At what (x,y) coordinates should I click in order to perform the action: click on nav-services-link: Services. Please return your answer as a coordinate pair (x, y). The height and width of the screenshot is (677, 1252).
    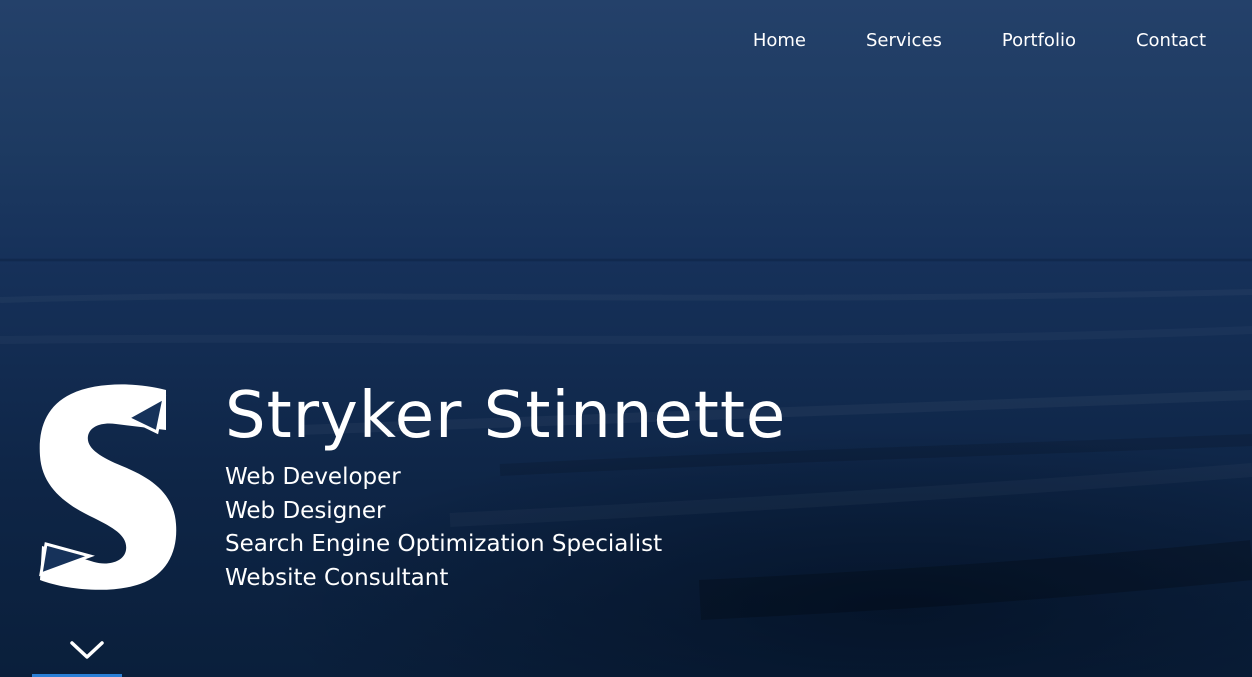
    Looking at the image, I should click on (904, 41).